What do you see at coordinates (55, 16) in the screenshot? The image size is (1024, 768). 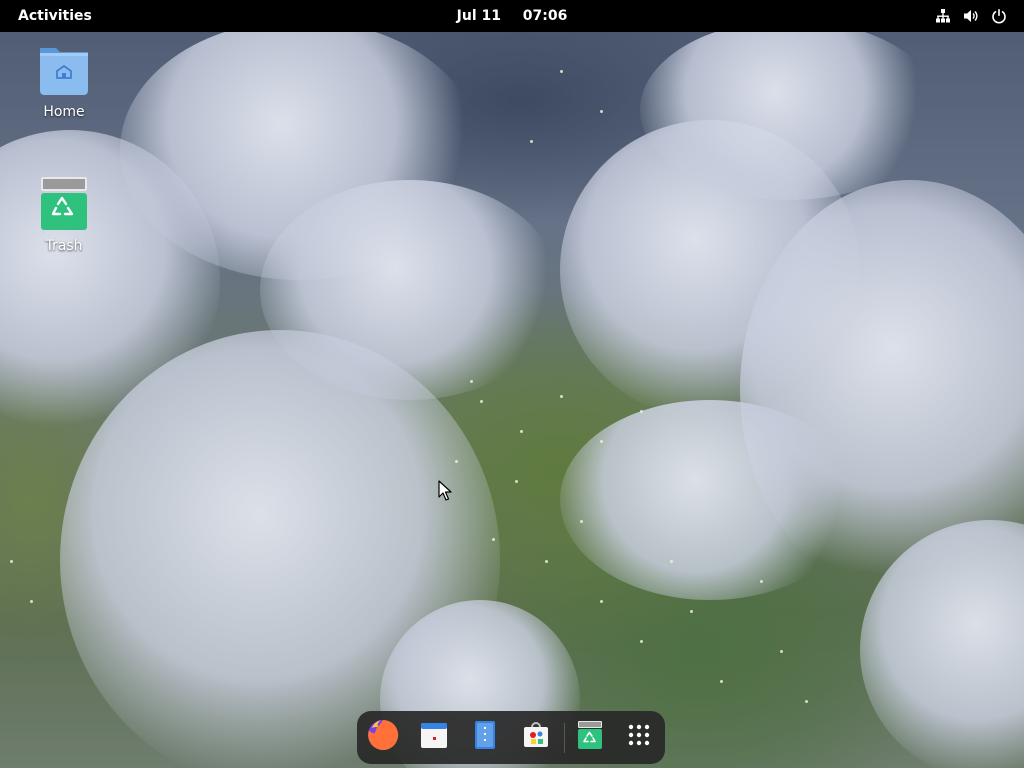 I see `activities-button: Activities` at bounding box center [55, 16].